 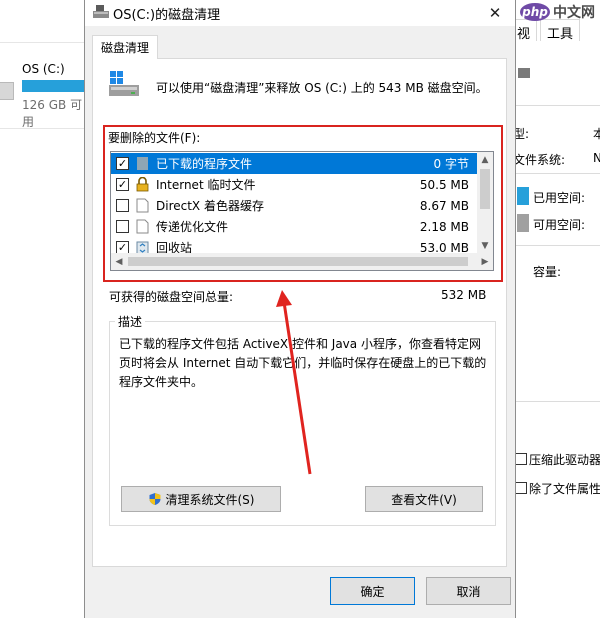 I want to click on total-space-label: 可获得的磁盘空间总量:, so click(x=171, y=297).